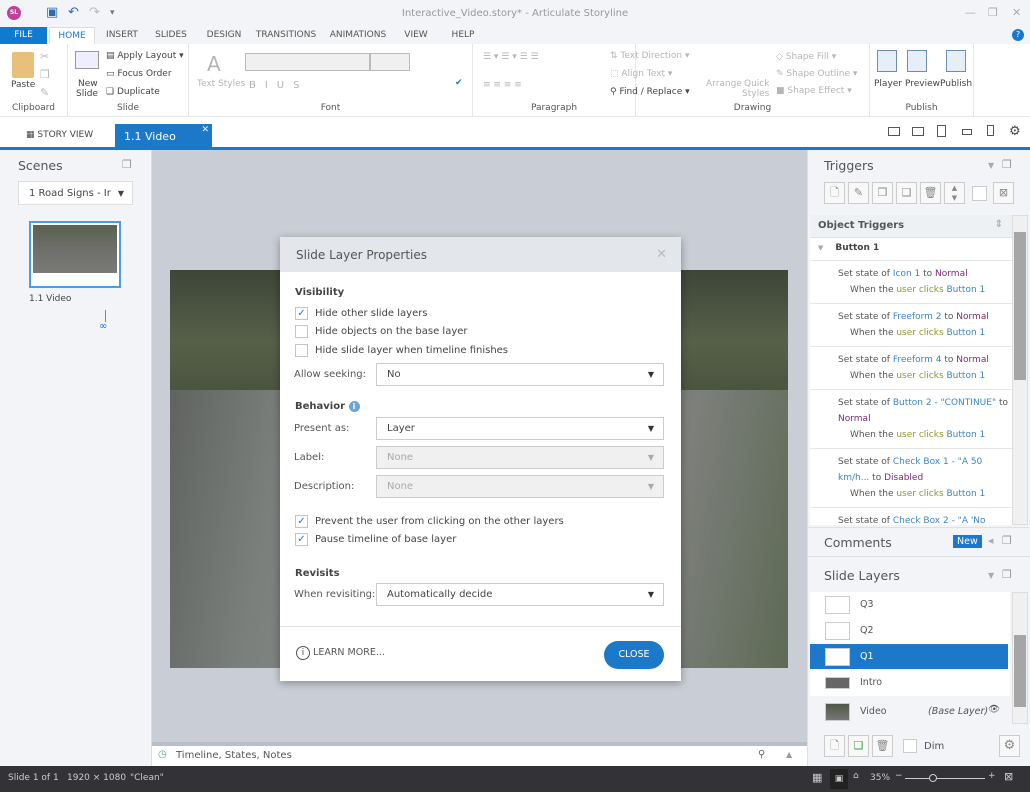 This screenshot has height=792, width=1030. What do you see at coordinates (520, 374) in the screenshot?
I see `allow-seeking-select: No ▼` at bounding box center [520, 374].